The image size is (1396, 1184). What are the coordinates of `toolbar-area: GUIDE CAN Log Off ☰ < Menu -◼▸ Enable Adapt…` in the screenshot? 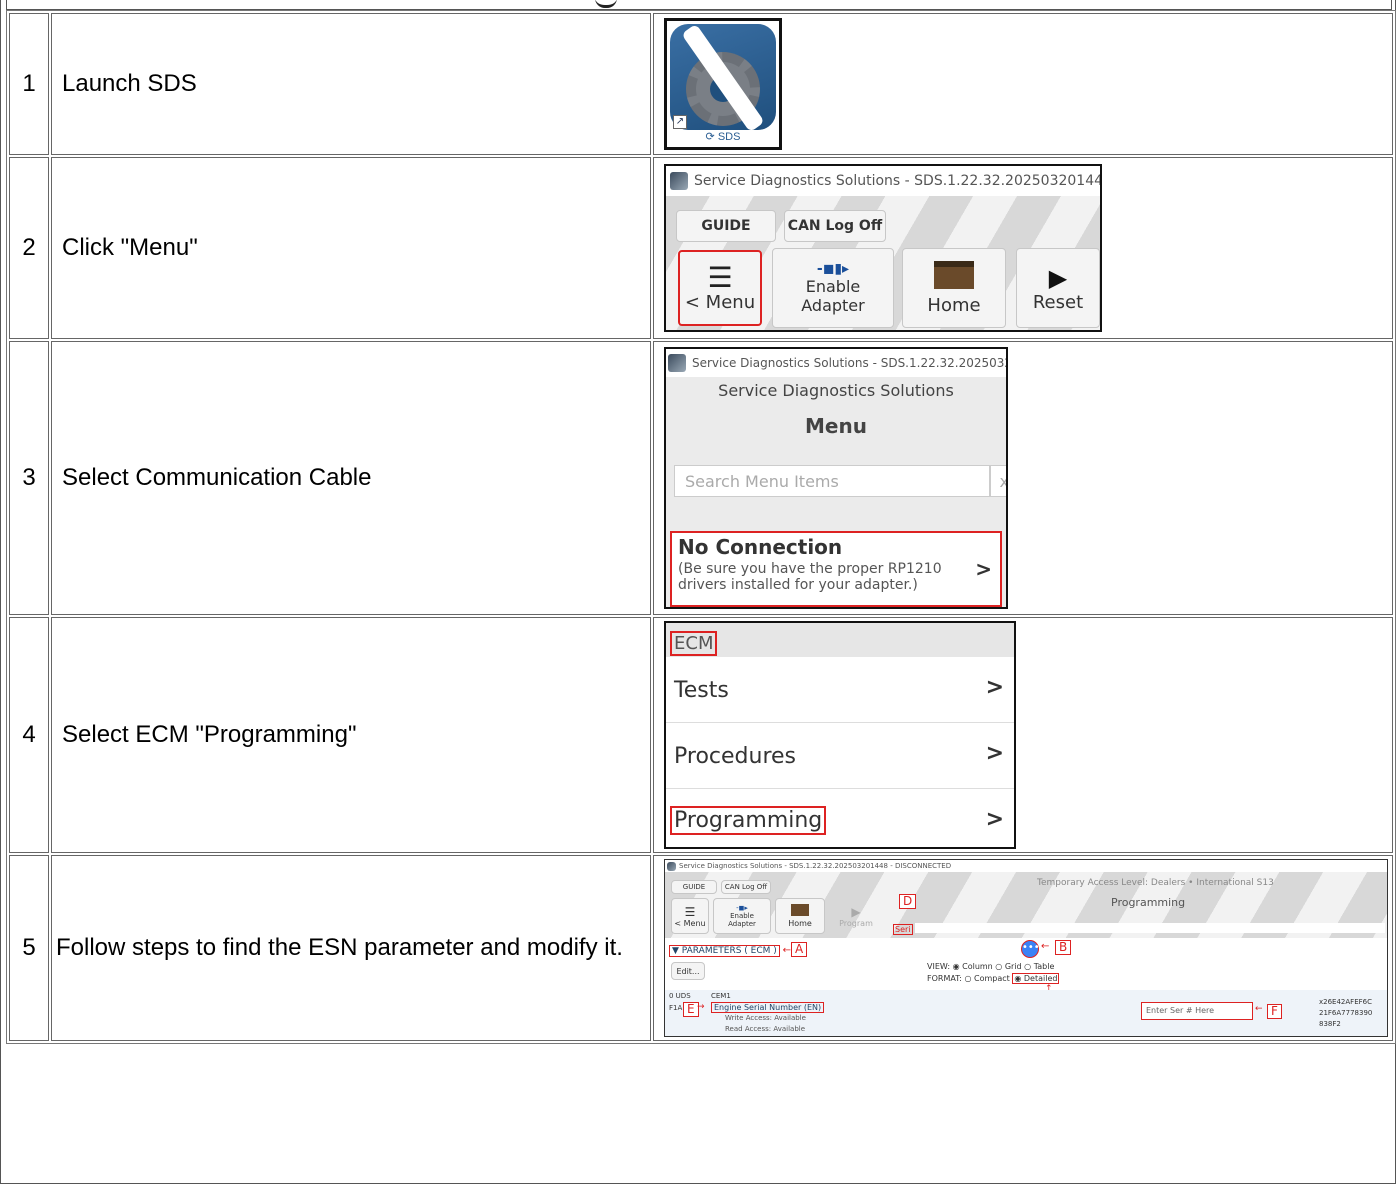 It's located at (1026, 905).